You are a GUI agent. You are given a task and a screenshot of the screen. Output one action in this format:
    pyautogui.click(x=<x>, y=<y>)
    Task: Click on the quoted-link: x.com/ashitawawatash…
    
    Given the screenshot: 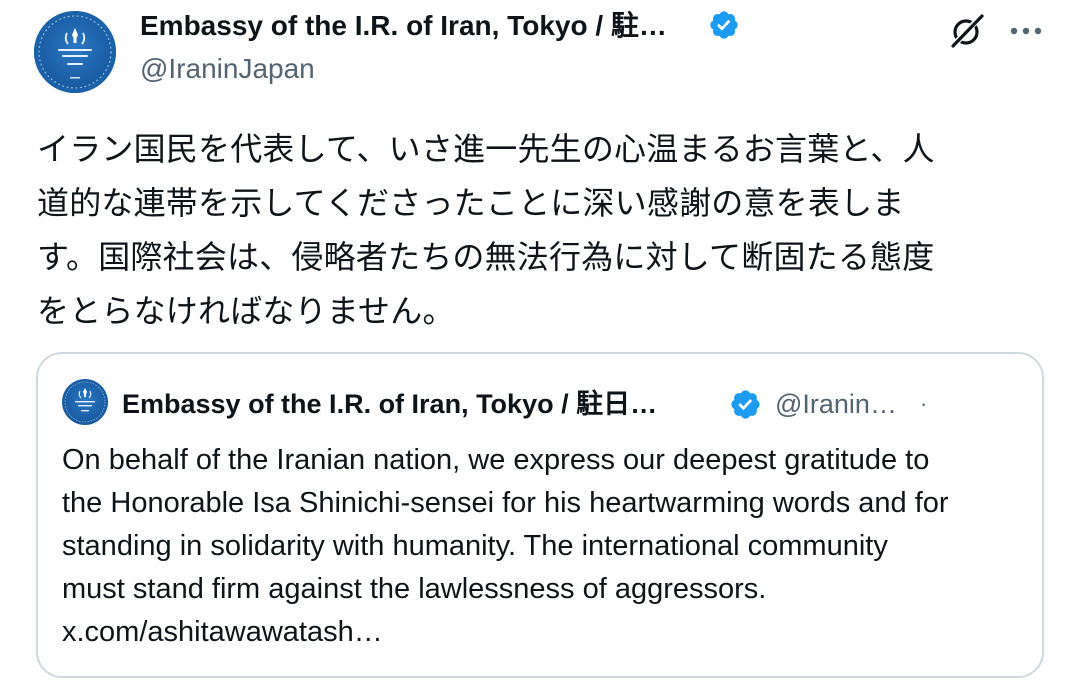 What is the action you would take?
    pyautogui.click(x=544, y=632)
    